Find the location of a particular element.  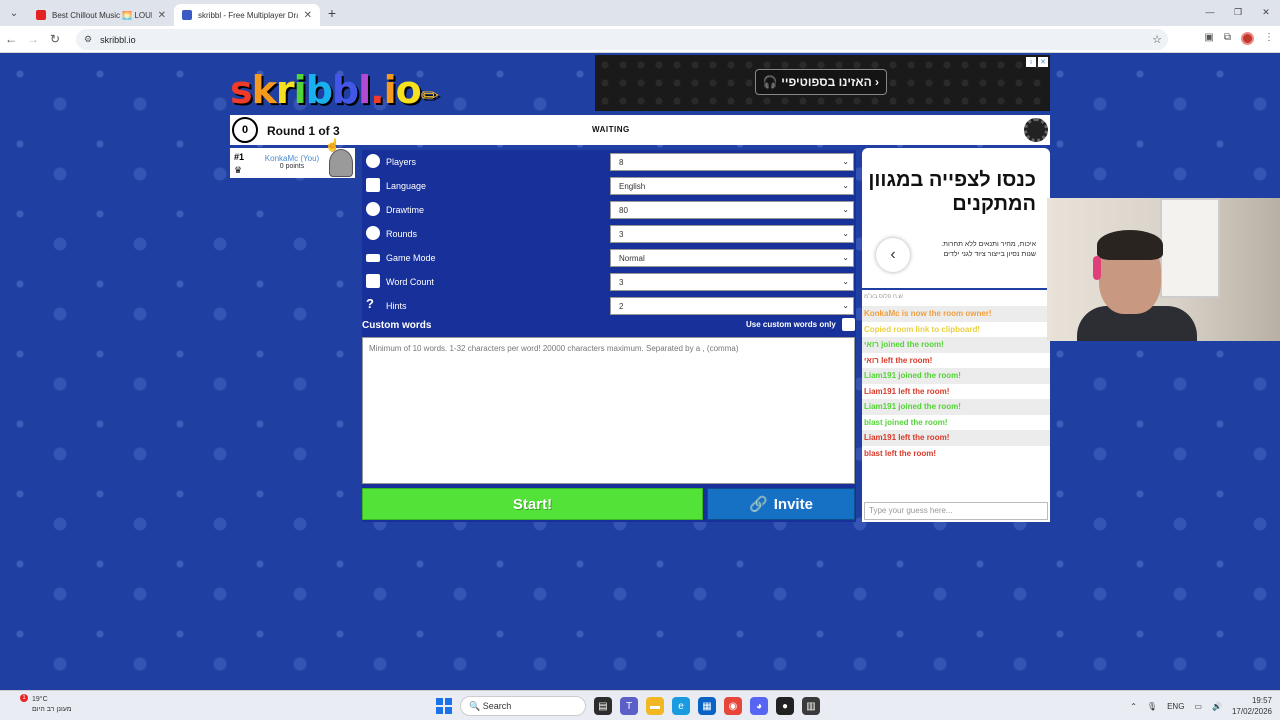

chat-message: KonkaMc is now the room owner! is located at coordinates (956, 314).